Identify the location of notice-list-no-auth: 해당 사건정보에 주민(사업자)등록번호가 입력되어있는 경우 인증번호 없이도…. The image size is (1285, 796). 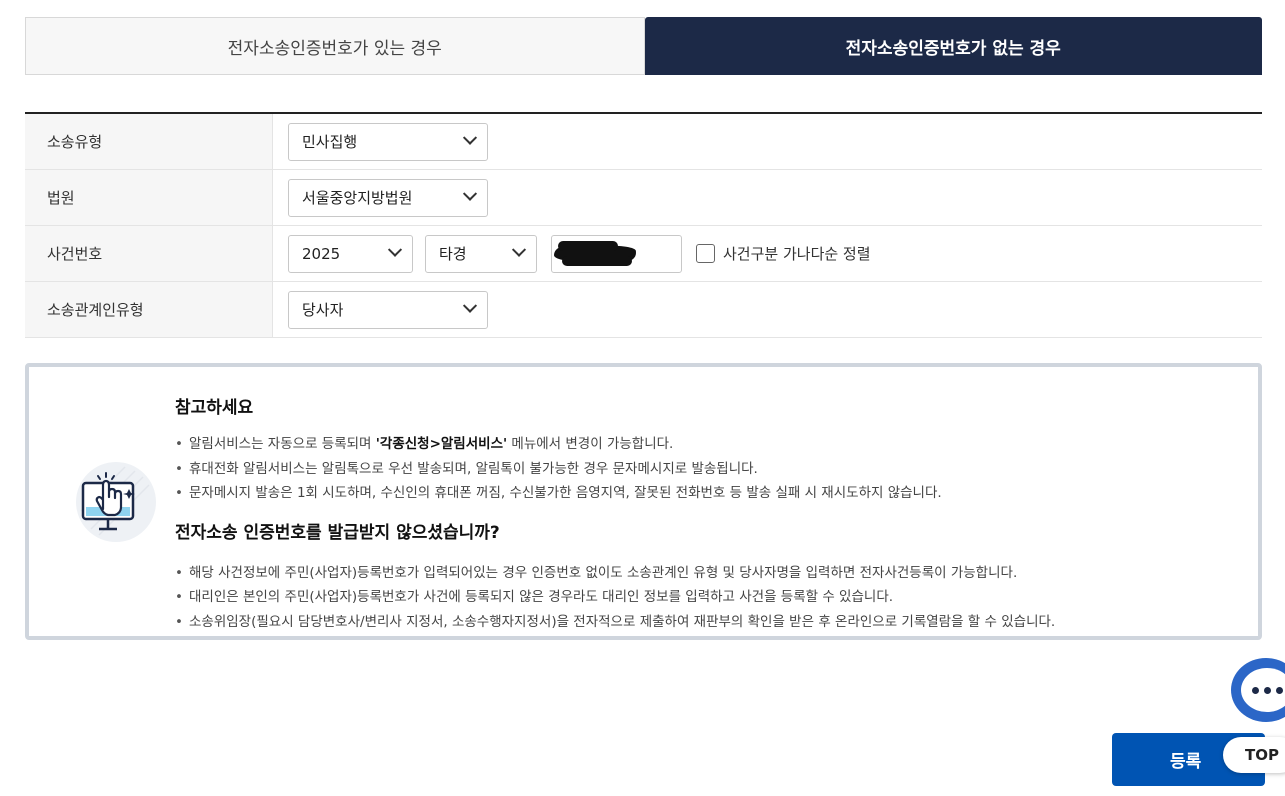
(706, 598).